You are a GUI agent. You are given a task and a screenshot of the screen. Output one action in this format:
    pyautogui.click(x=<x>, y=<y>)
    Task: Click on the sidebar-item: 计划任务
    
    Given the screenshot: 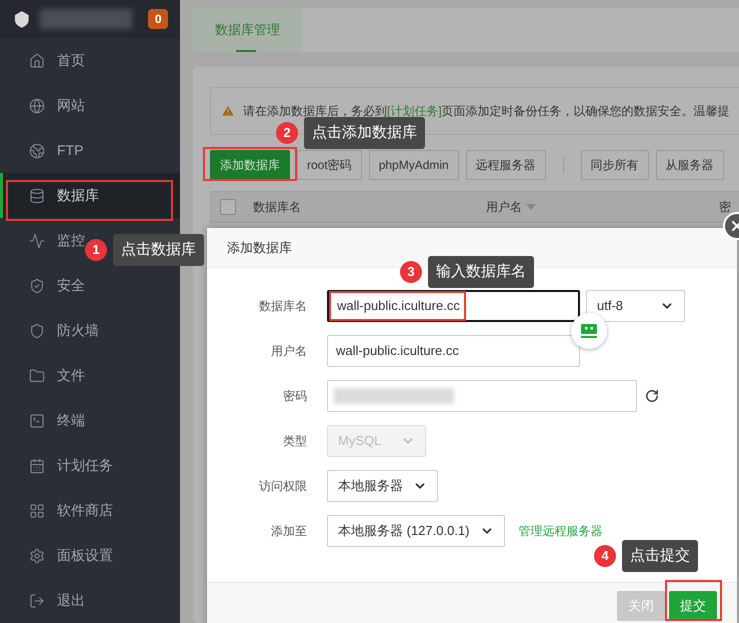 What is the action you would take?
    pyautogui.click(x=90, y=465)
    